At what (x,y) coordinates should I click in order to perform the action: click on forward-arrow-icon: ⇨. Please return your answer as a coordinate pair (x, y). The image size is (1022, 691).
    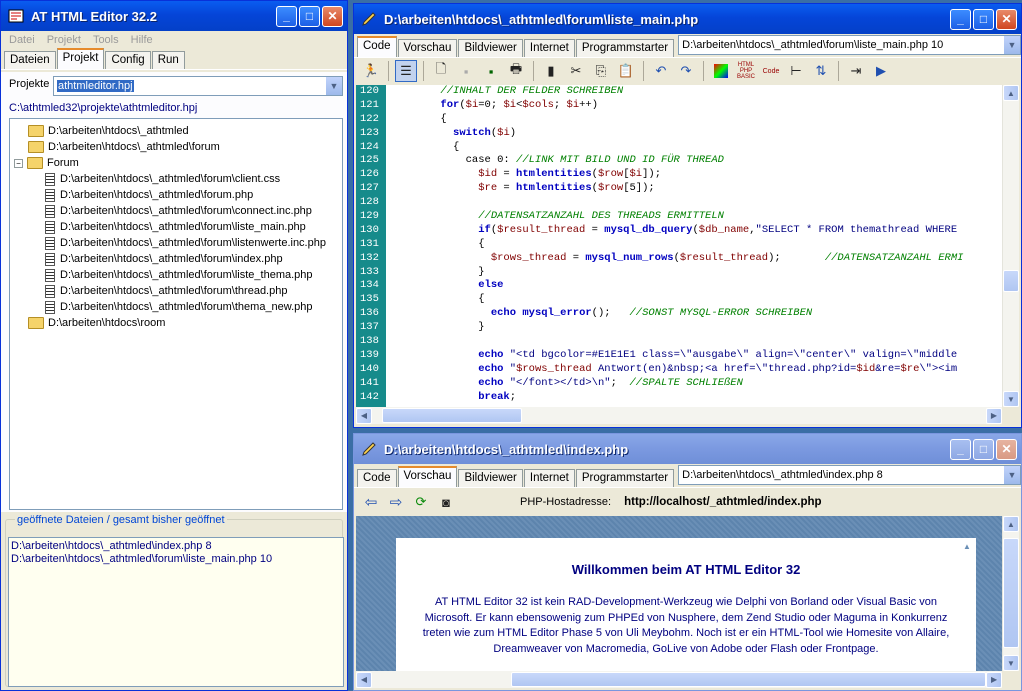
    Looking at the image, I should click on (396, 502).